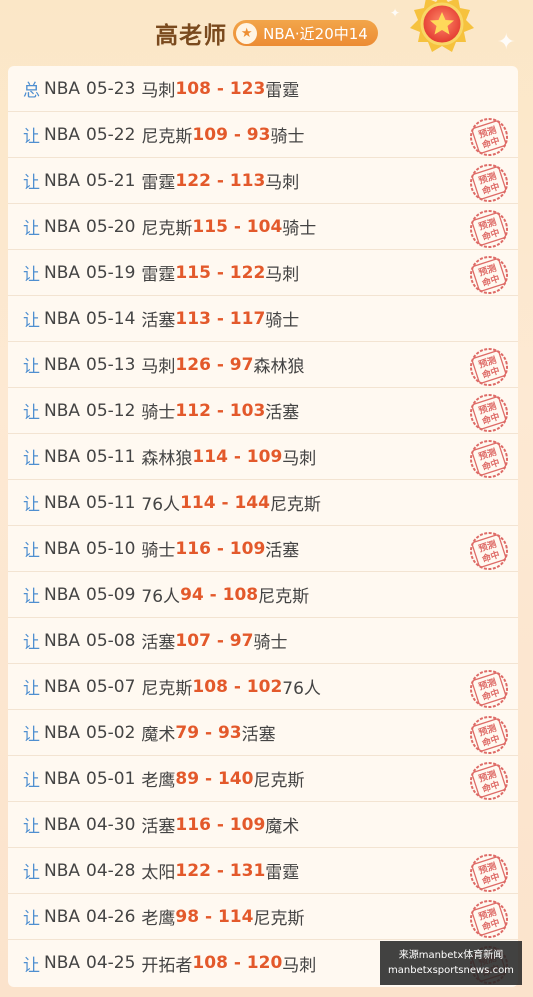 The width and height of the screenshot is (533, 997). Describe the element at coordinates (279, 367) in the screenshot. I see `away-team: 森林狼` at that location.